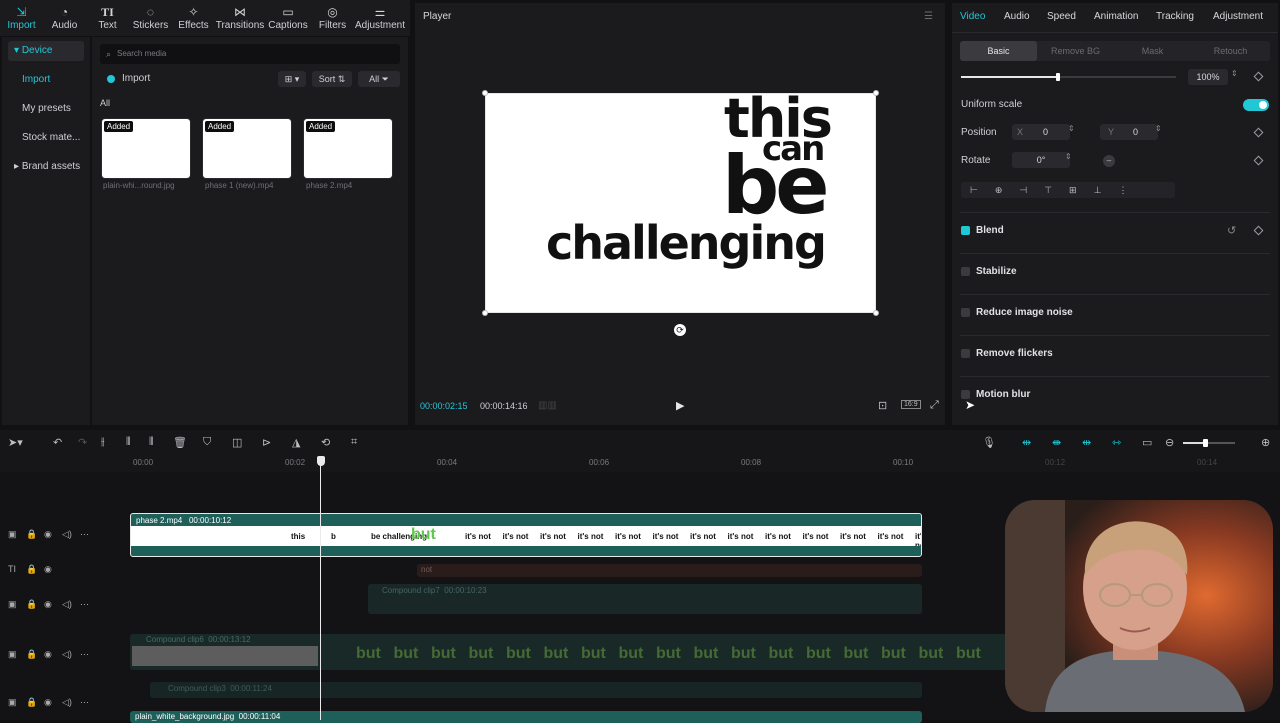 This screenshot has width=1280, height=723. What do you see at coordinates (526, 717) in the screenshot?
I see `background-clip: plain_white_background.jpg 00:00:11:04` at bounding box center [526, 717].